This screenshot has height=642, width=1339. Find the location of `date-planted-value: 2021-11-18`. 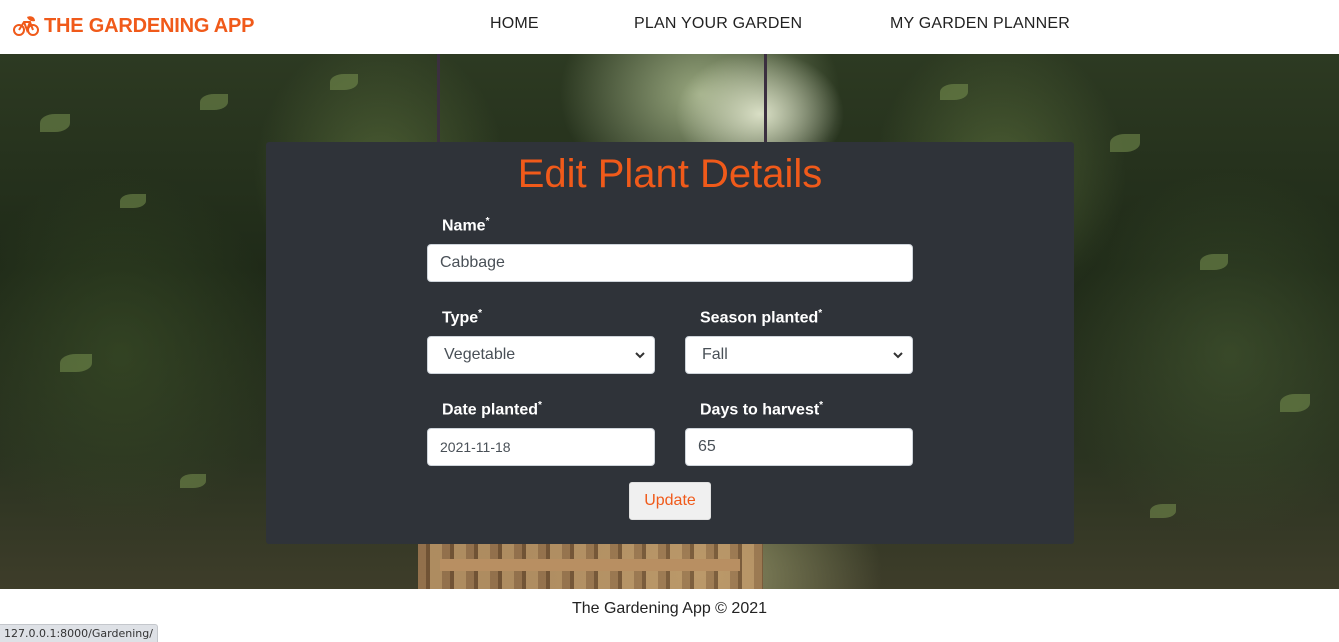

date-planted-value: 2021-11-18 is located at coordinates (475, 447).